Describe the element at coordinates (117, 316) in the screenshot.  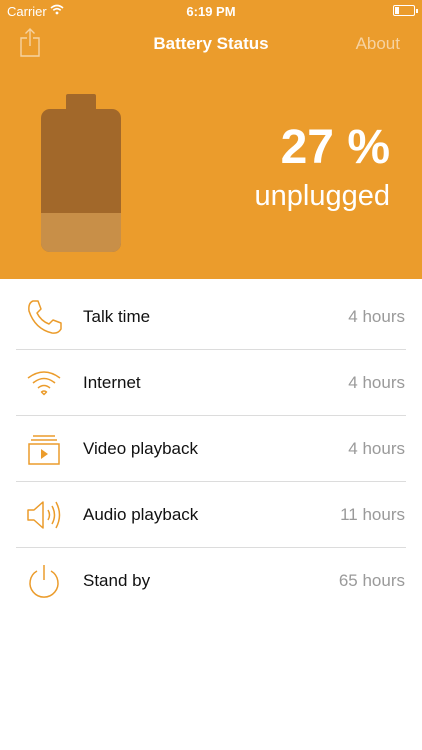
I see `usage-label: Talk time` at that location.